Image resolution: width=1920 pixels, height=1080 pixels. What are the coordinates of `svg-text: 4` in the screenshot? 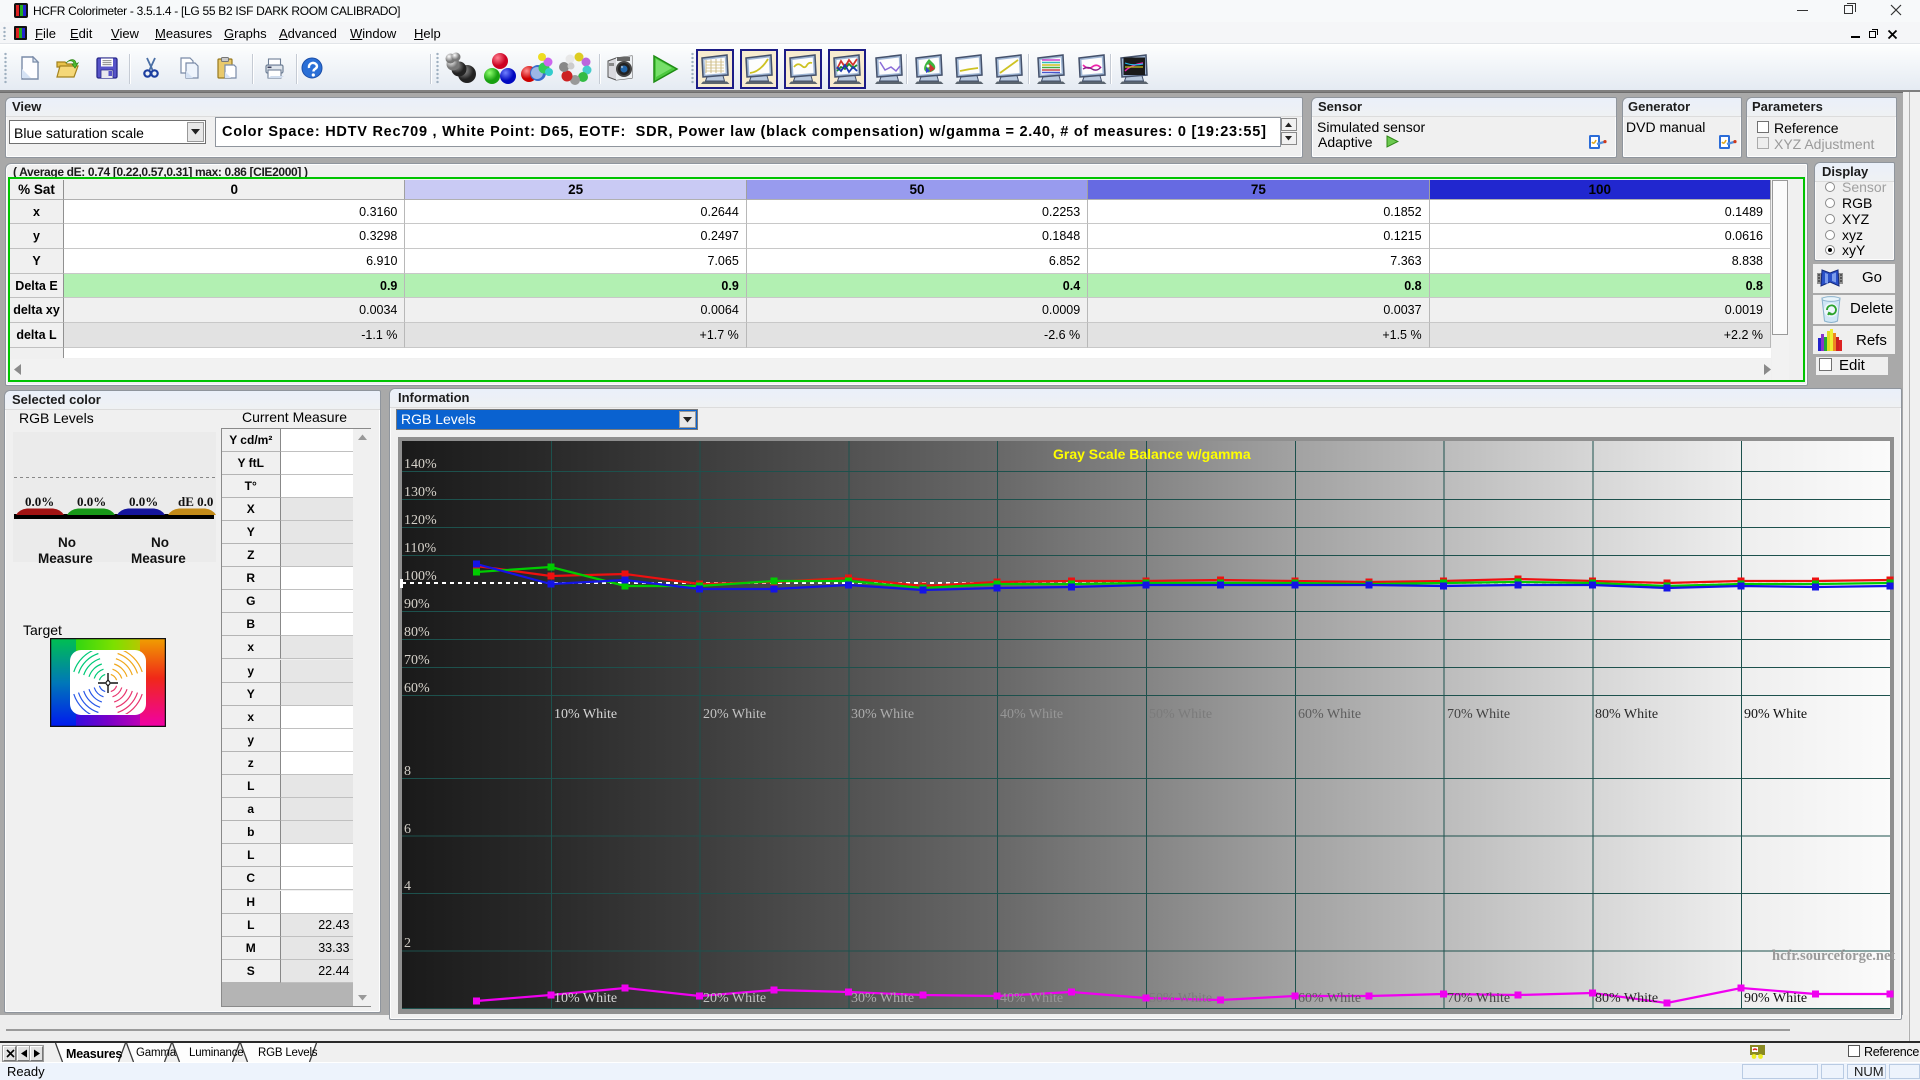 It's located at (407, 886).